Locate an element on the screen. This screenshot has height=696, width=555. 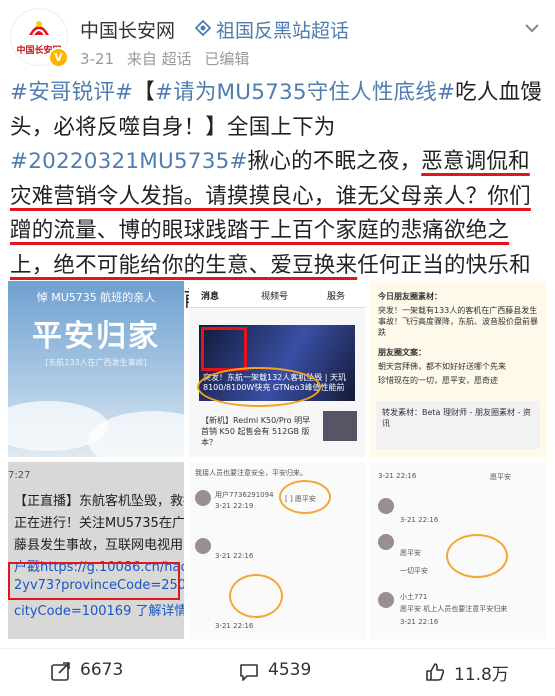
material-line: 朋友圈文案： is located at coordinates (402, 352).